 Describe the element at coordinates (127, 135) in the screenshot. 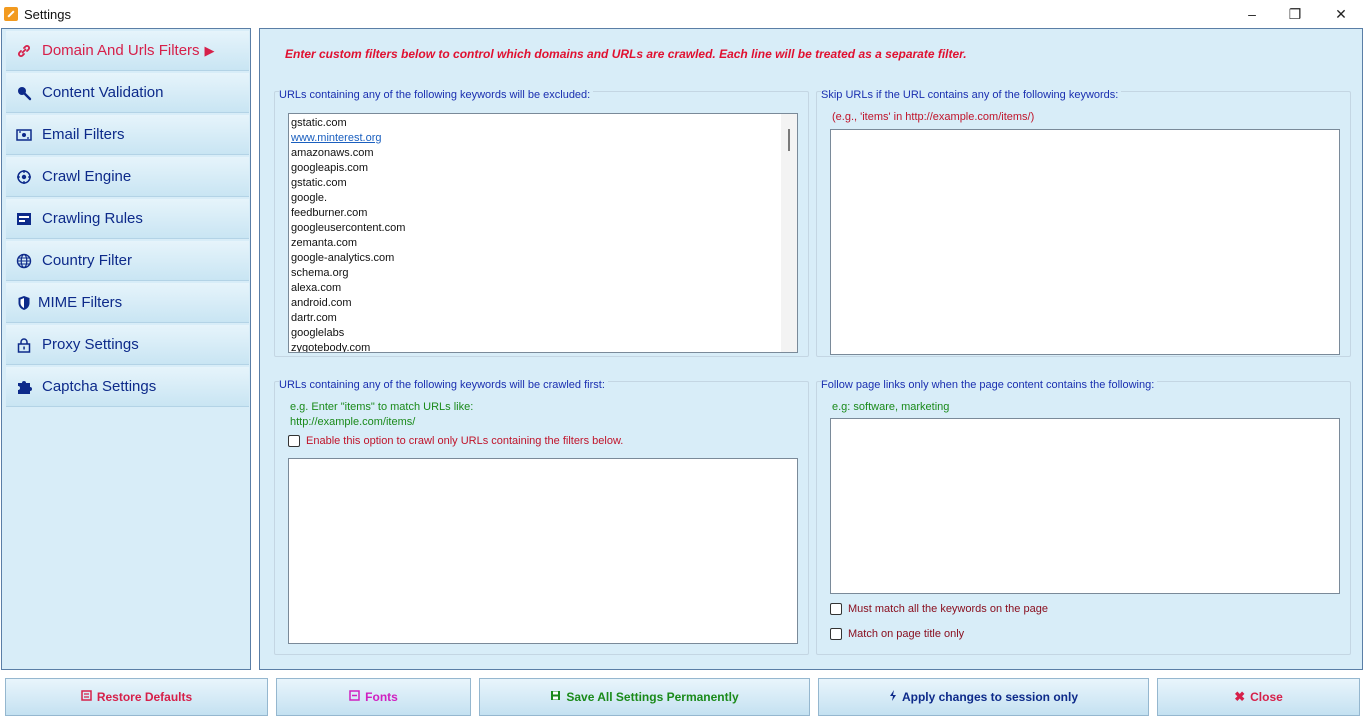

I see `sidebar-item-email-filters: Email Filters` at that location.